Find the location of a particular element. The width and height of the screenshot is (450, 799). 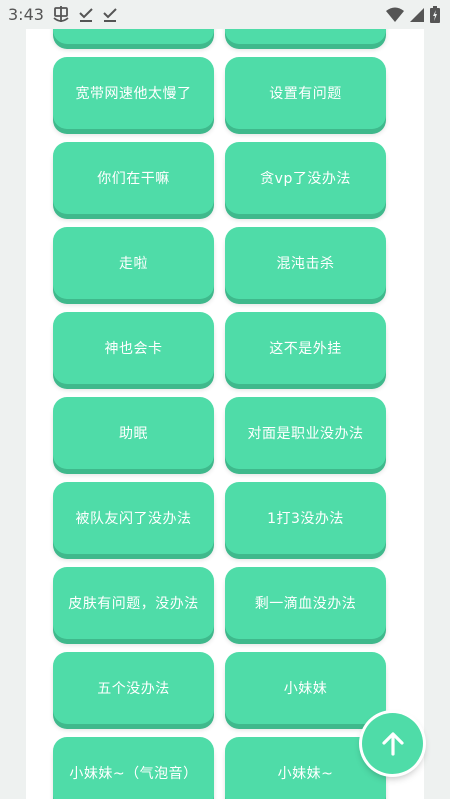

sound-button: 助眠 is located at coordinates (133, 433).